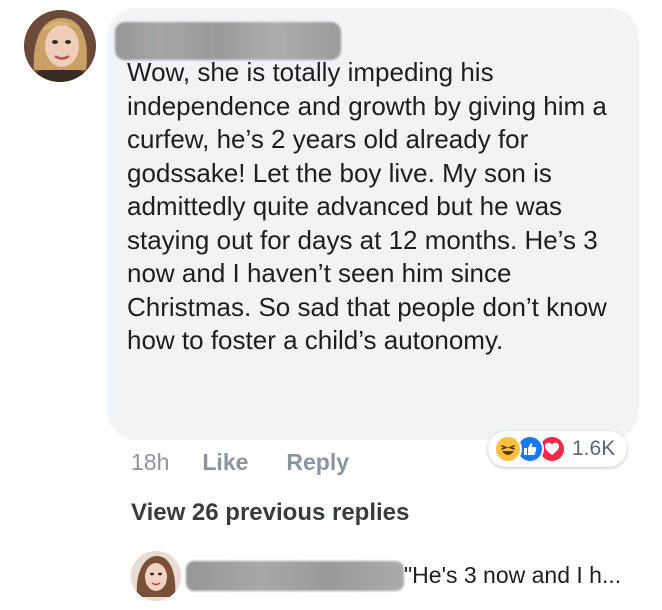 The height and width of the screenshot is (610, 662). Describe the element at coordinates (558, 449) in the screenshot. I see `reactions-summary: 1.6K` at that location.